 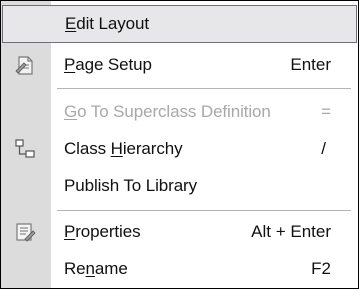 I want to click on menu-item-go-to-superclass: Go To Superclass Definition =, so click(x=179, y=112).